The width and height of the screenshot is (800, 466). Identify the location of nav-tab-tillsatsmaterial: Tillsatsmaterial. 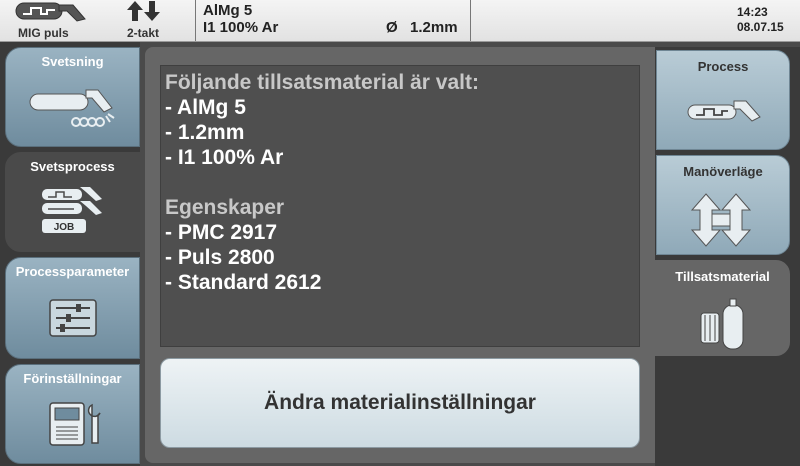
(722, 308).